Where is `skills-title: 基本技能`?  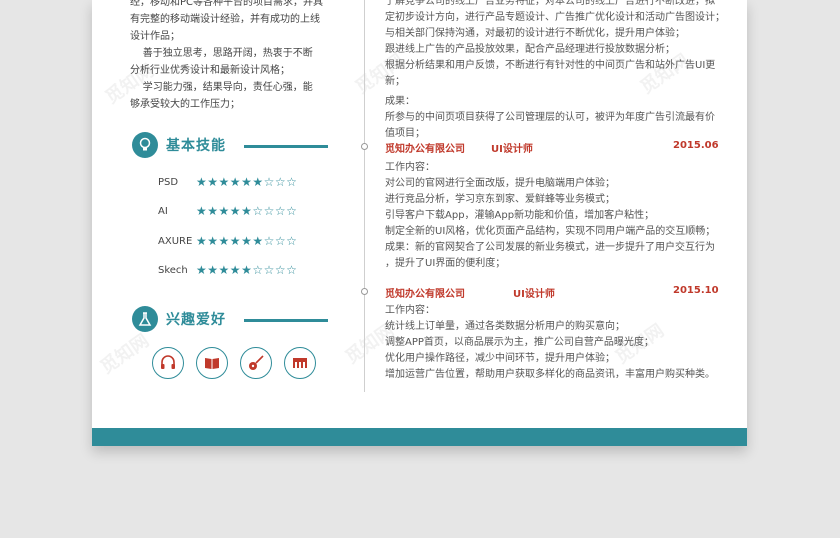
skills-title: 基本技能 is located at coordinates (196, 146).